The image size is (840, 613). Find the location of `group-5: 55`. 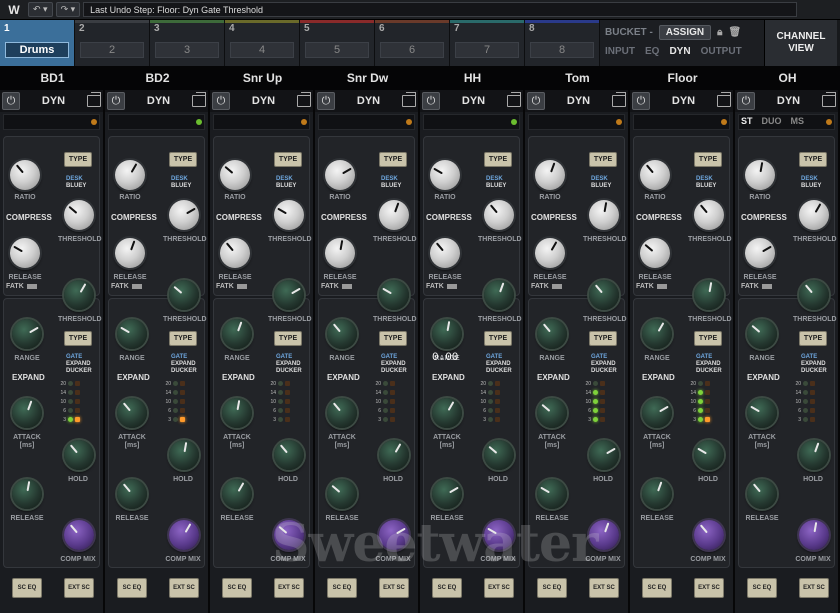

group-5: 55 is located at coordinates (337, 43).